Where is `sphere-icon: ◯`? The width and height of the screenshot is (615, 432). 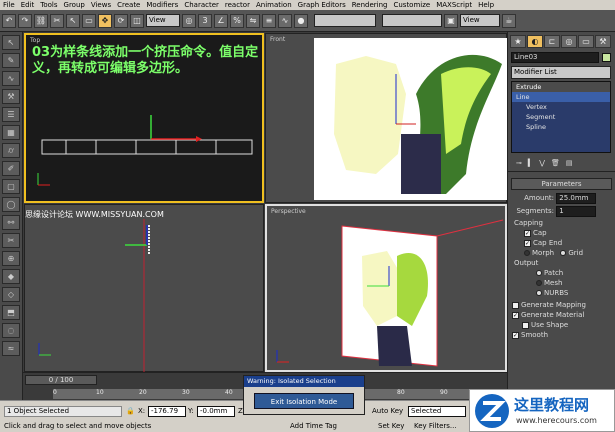 sphere-icon: ◯ is located at coordinates (11, 204).